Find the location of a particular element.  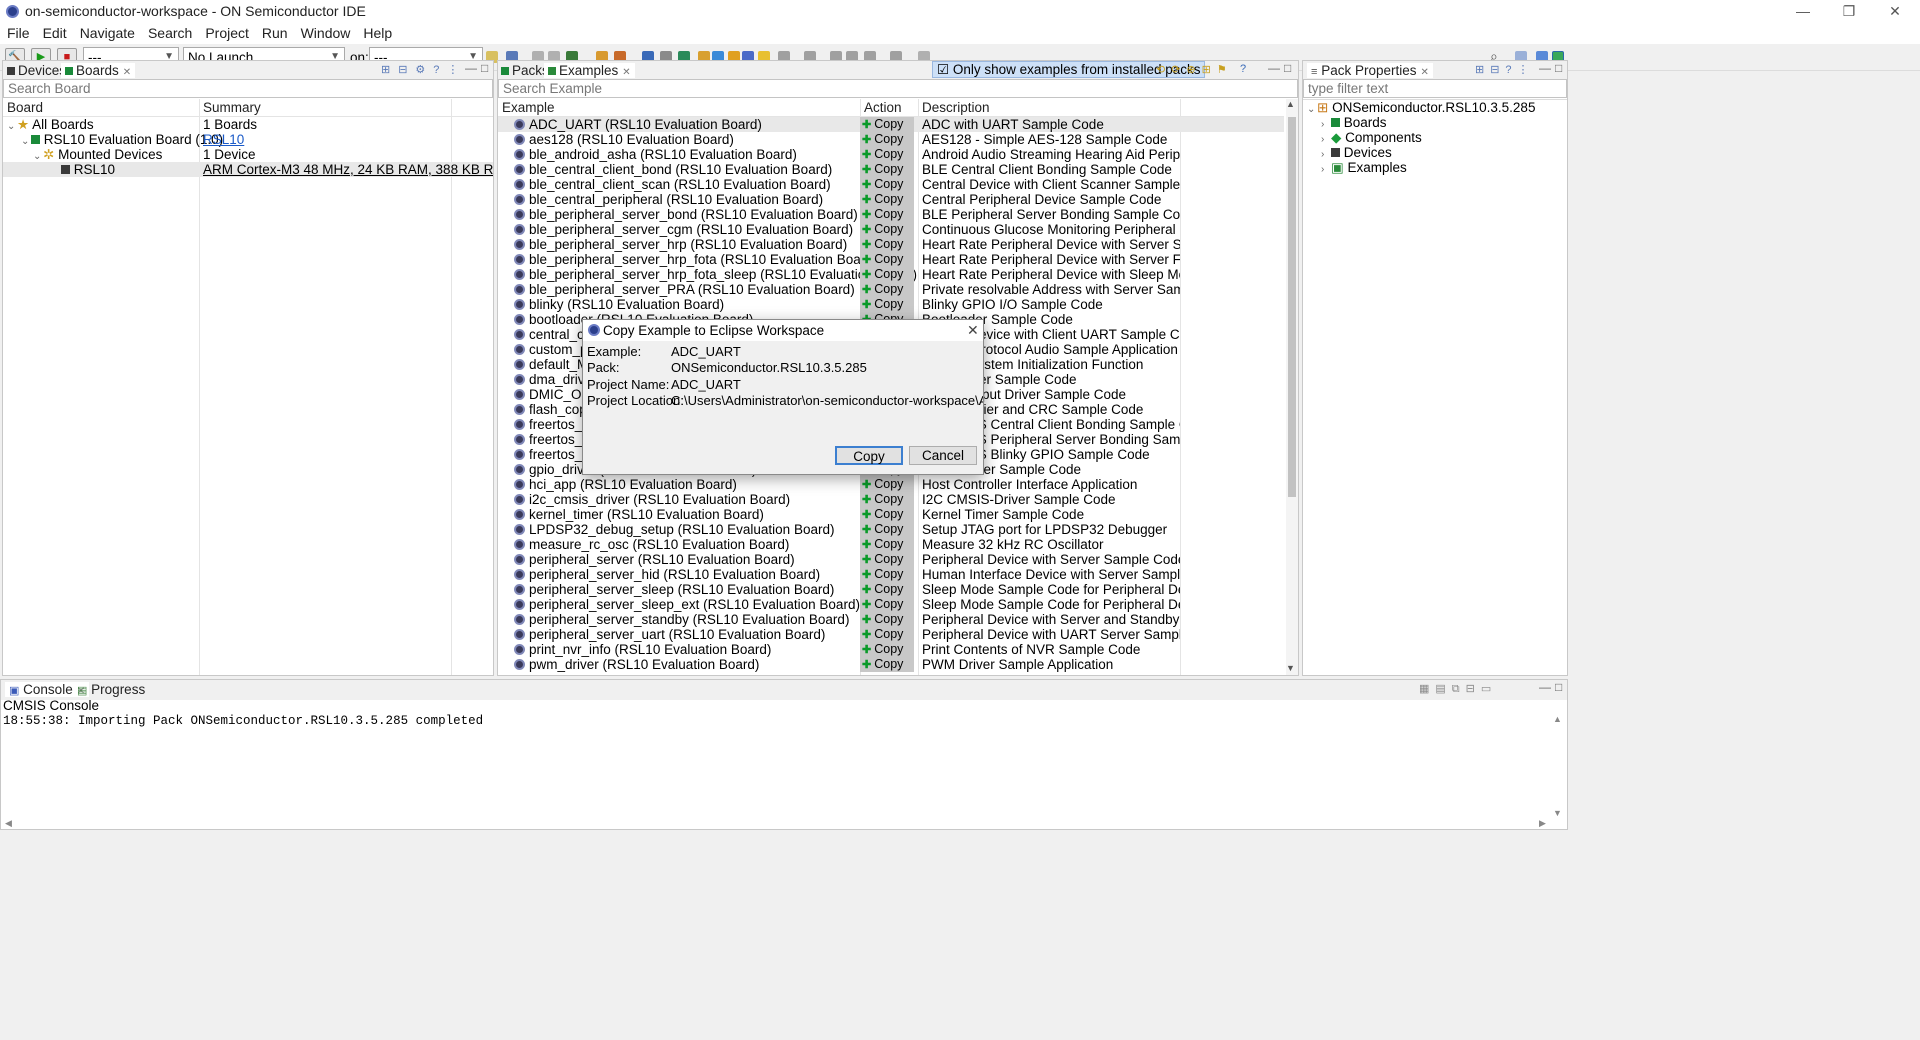

dialog-close-icon: ✕ is located at coordinates (973, 330).